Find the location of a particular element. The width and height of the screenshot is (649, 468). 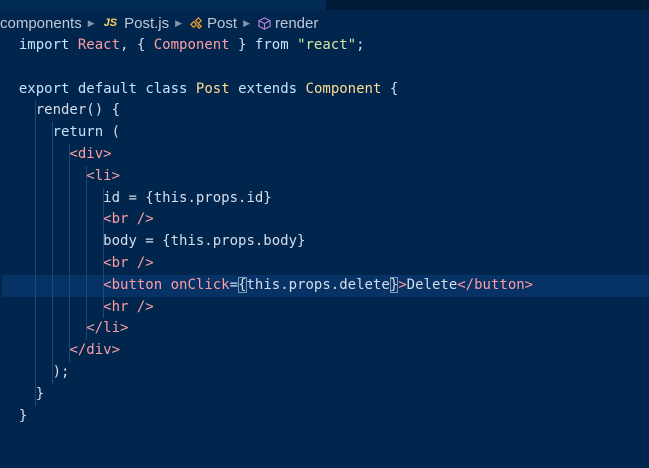

code-line is located at coordinates (325, 68).